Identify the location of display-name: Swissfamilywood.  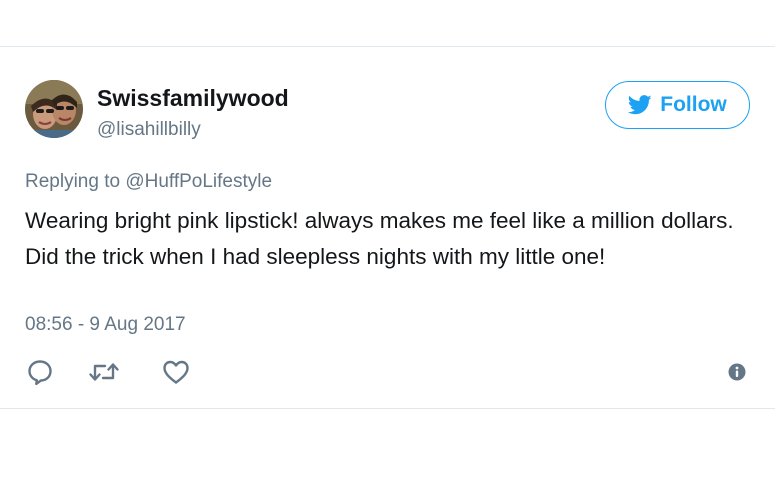
(193, 98).